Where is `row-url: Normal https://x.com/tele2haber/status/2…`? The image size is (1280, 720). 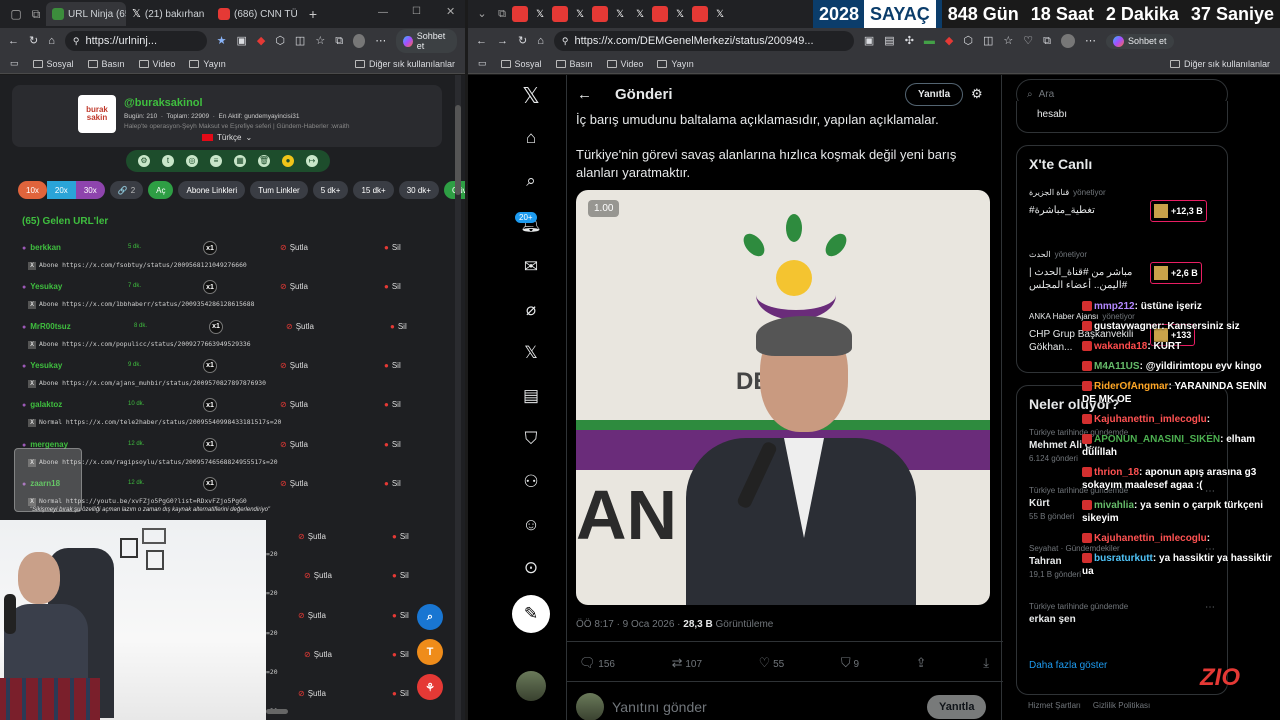
row-url: Normal https://x.com/tele2haber/status/2… is located at coordinates (154, 422).